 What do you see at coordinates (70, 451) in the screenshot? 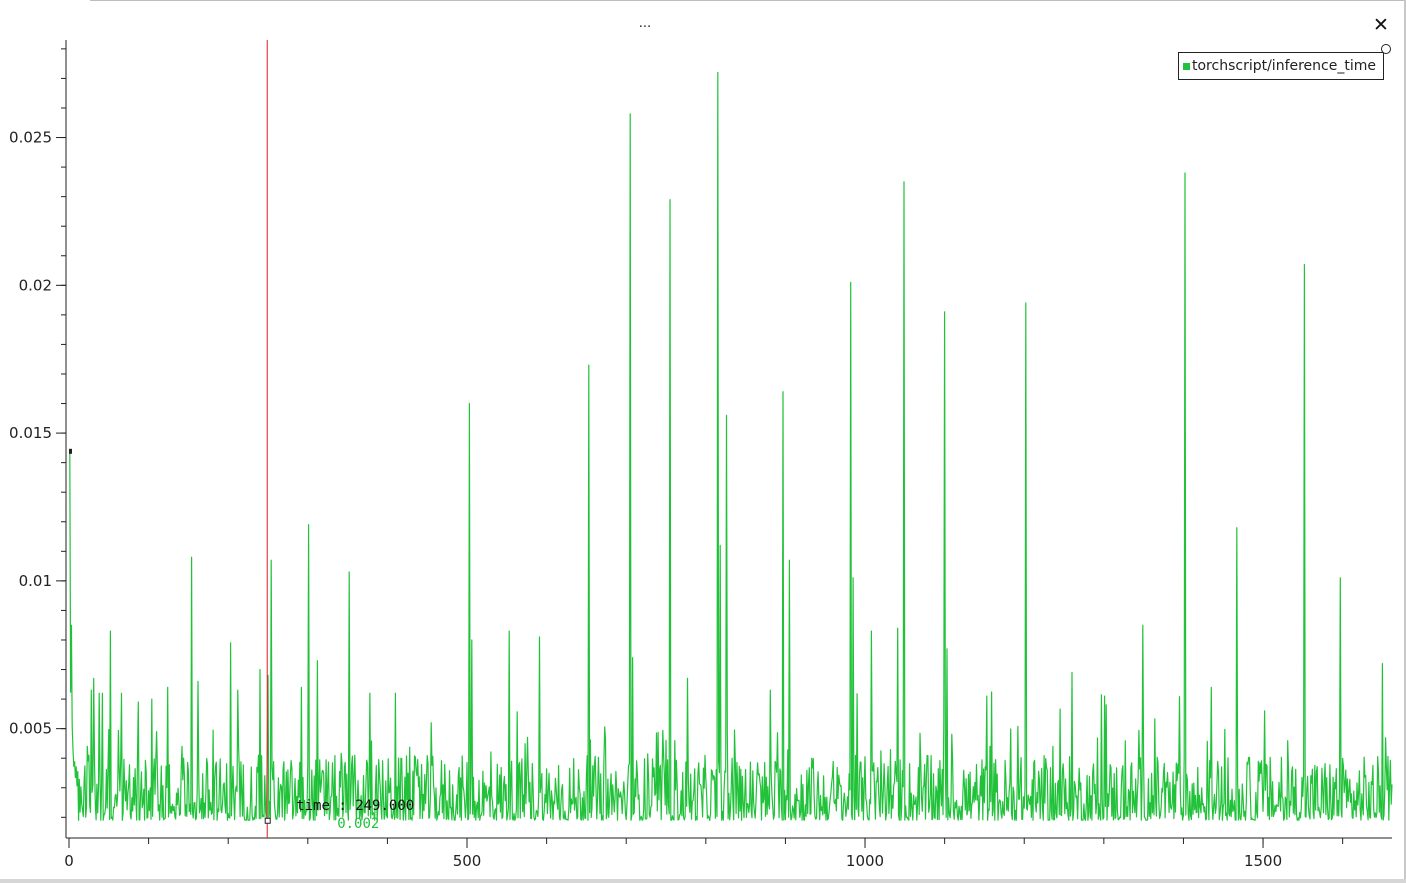
I see `series-start-marker` at bounding box center [70, 451].